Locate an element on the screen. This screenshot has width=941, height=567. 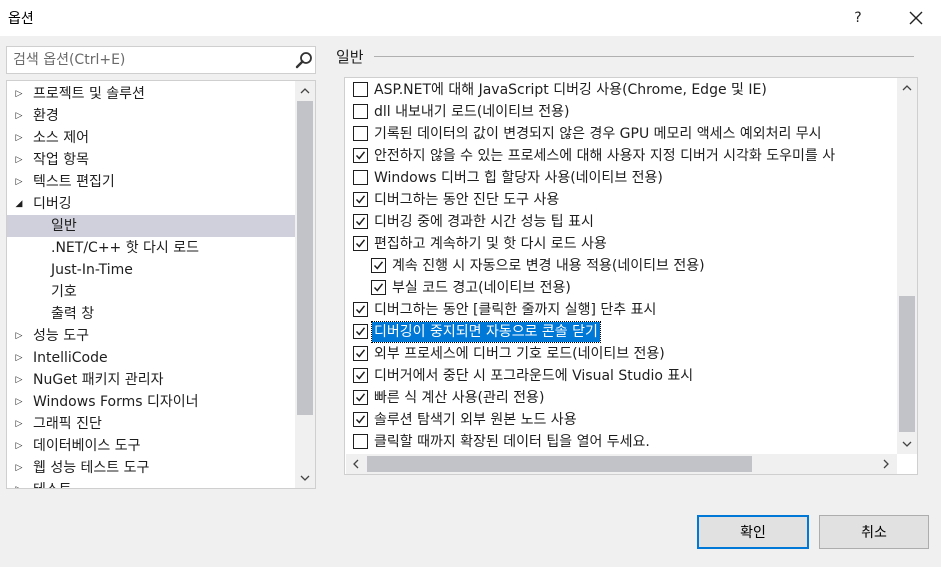
tree-item: ▷ 프로젝트 및 솔루션 is located at coordinates (151, 94).